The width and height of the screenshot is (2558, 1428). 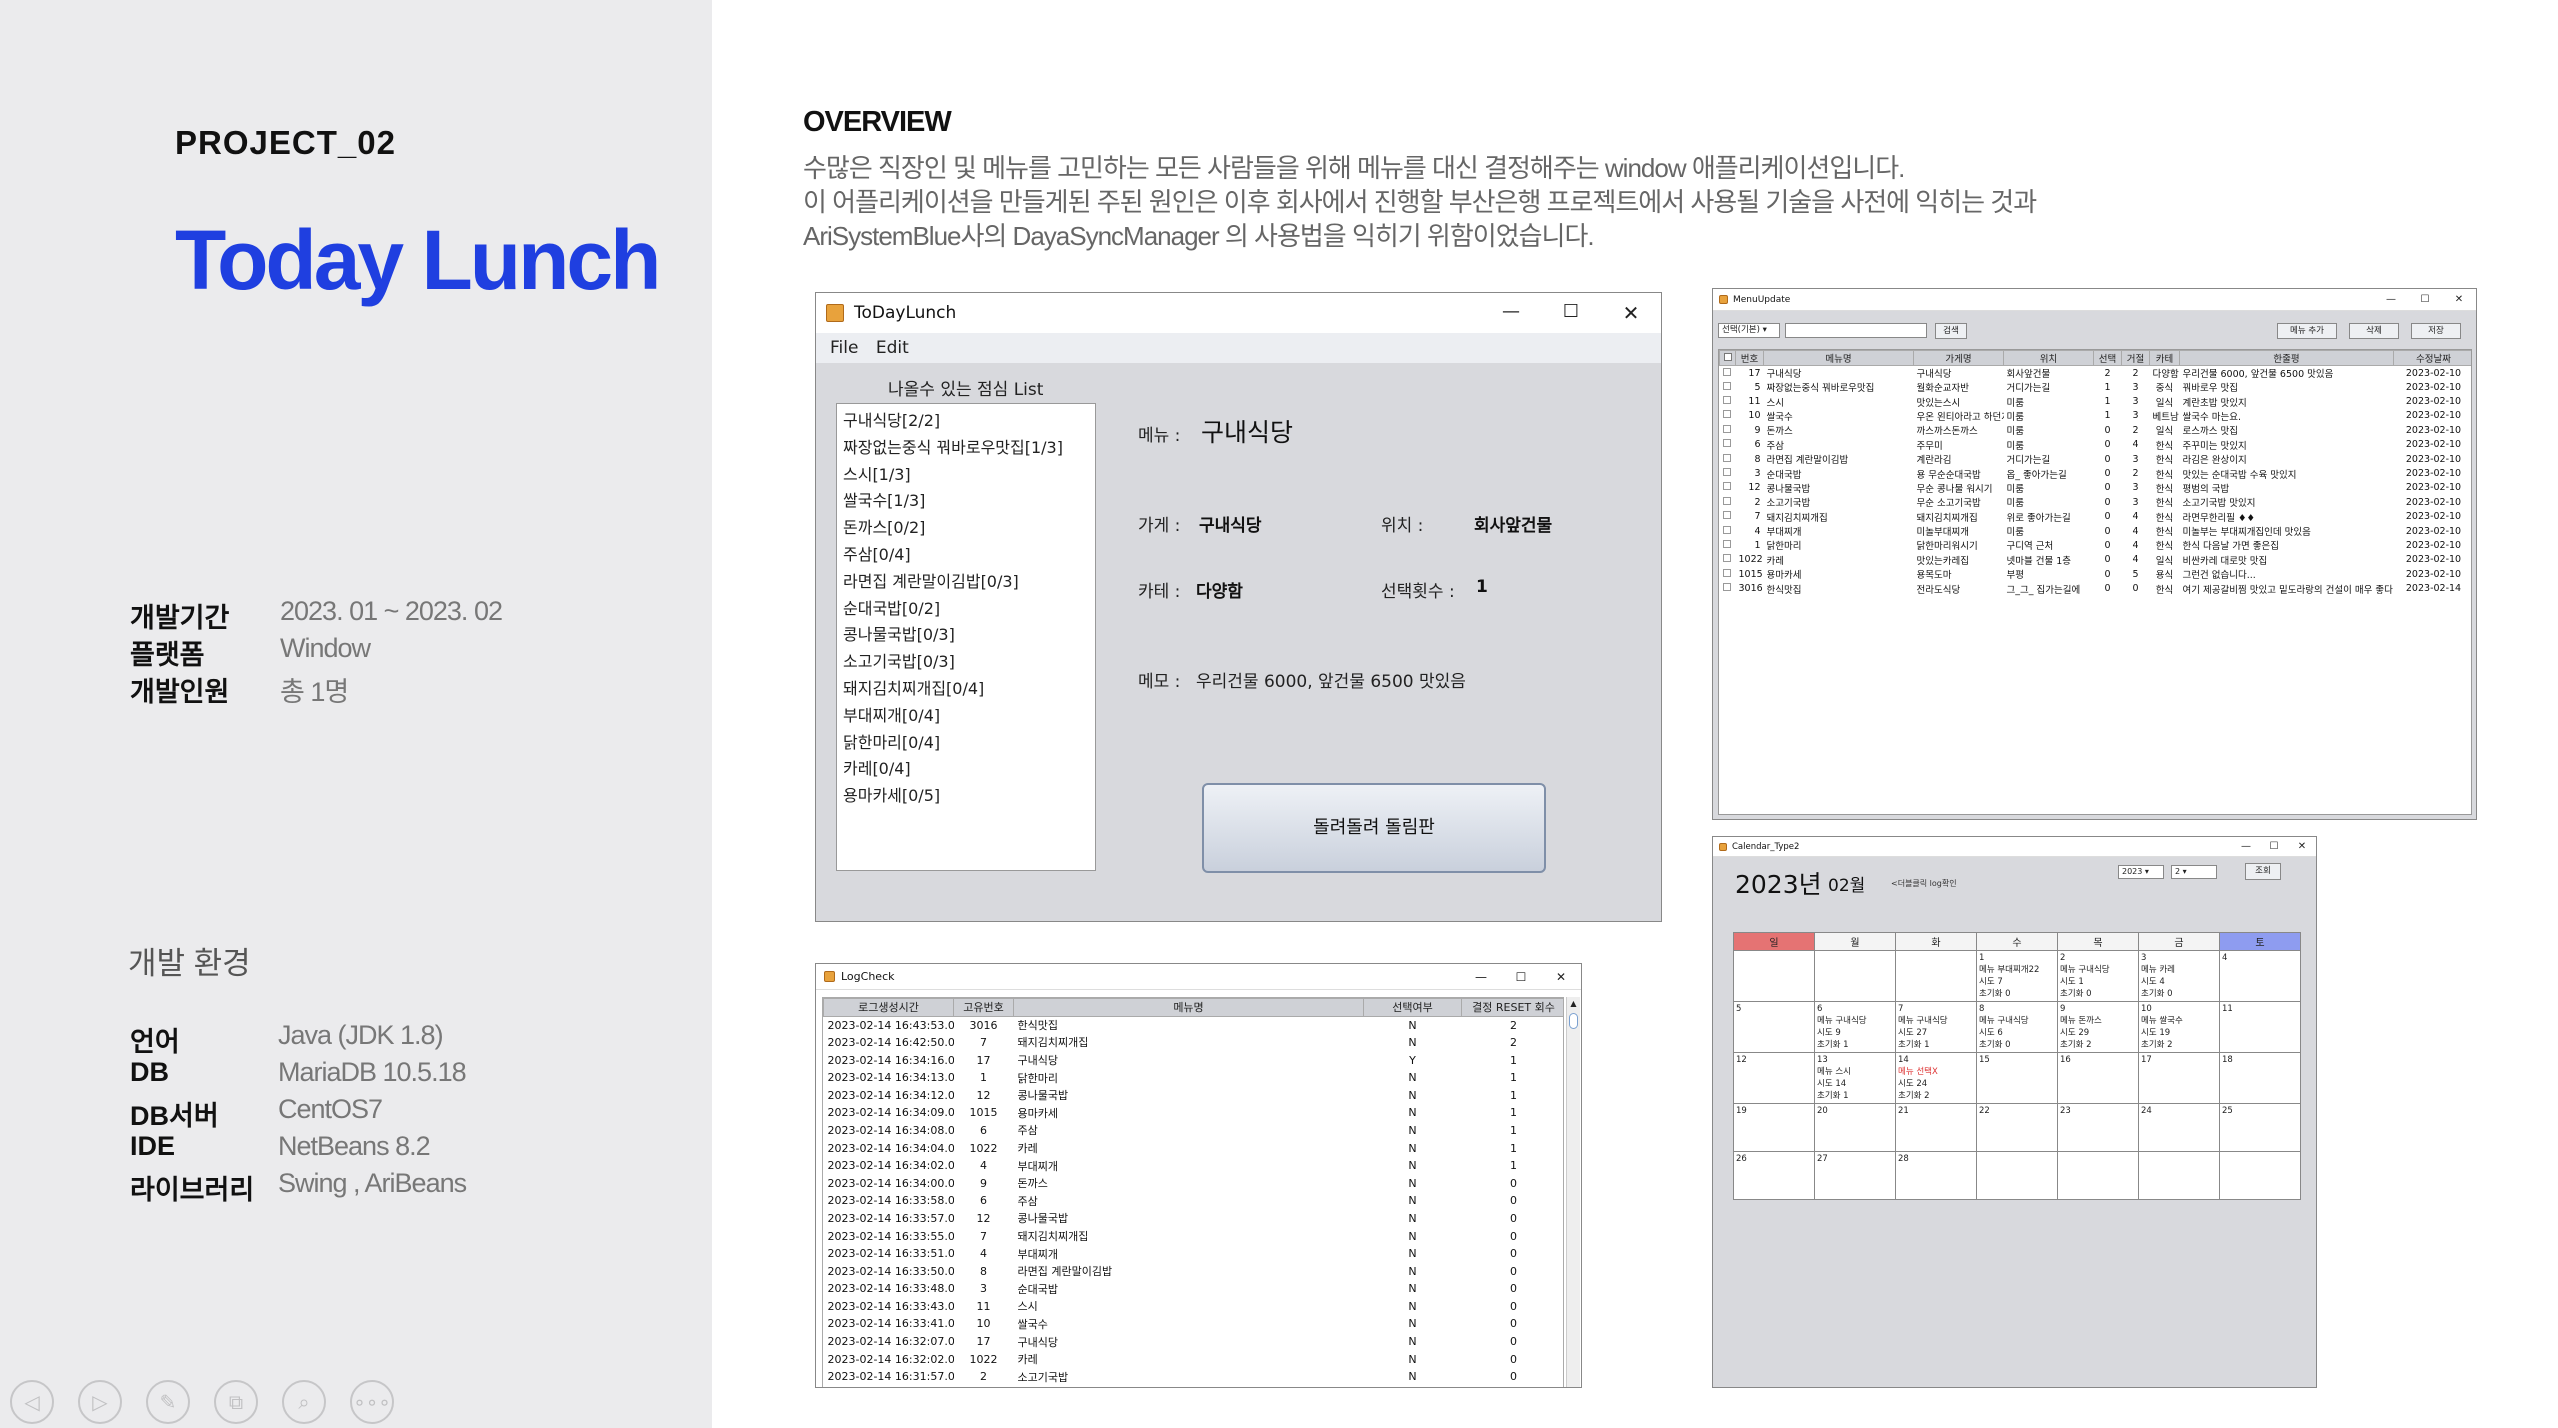 What do you see at coordinates (1958, 358) in the screenshot?
I see `column-header: 가게명` at bounding box center [1958, 358].